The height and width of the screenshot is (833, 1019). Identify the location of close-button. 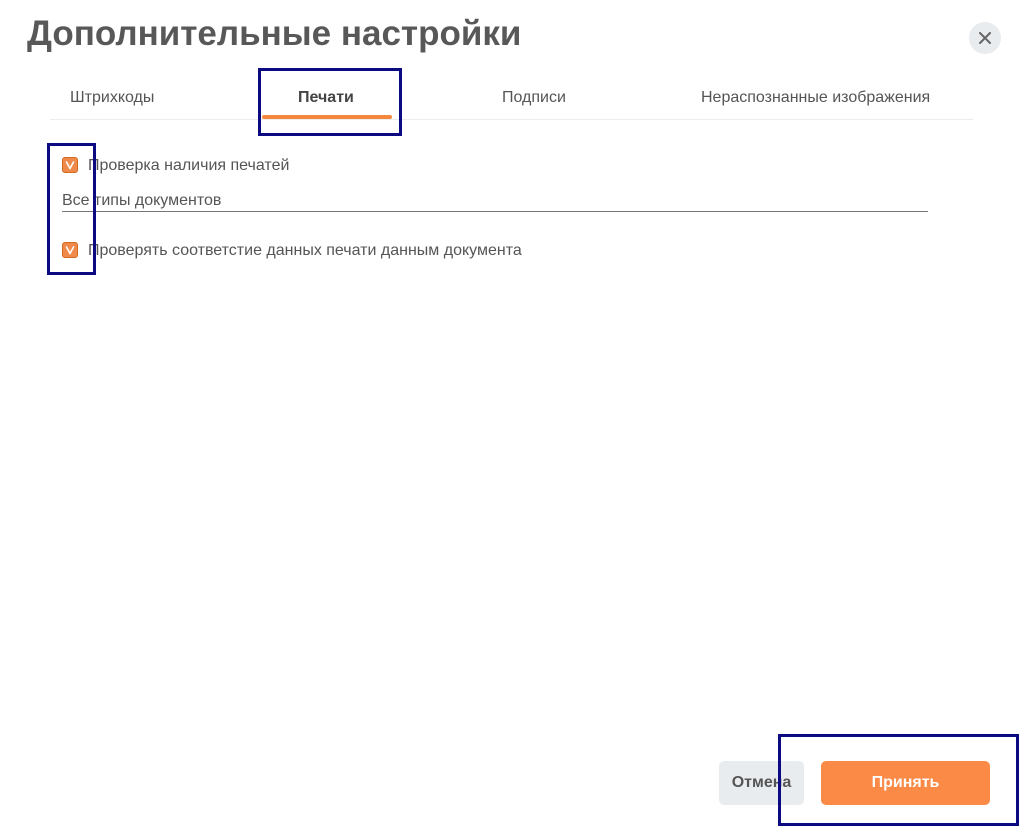
(985, 38).